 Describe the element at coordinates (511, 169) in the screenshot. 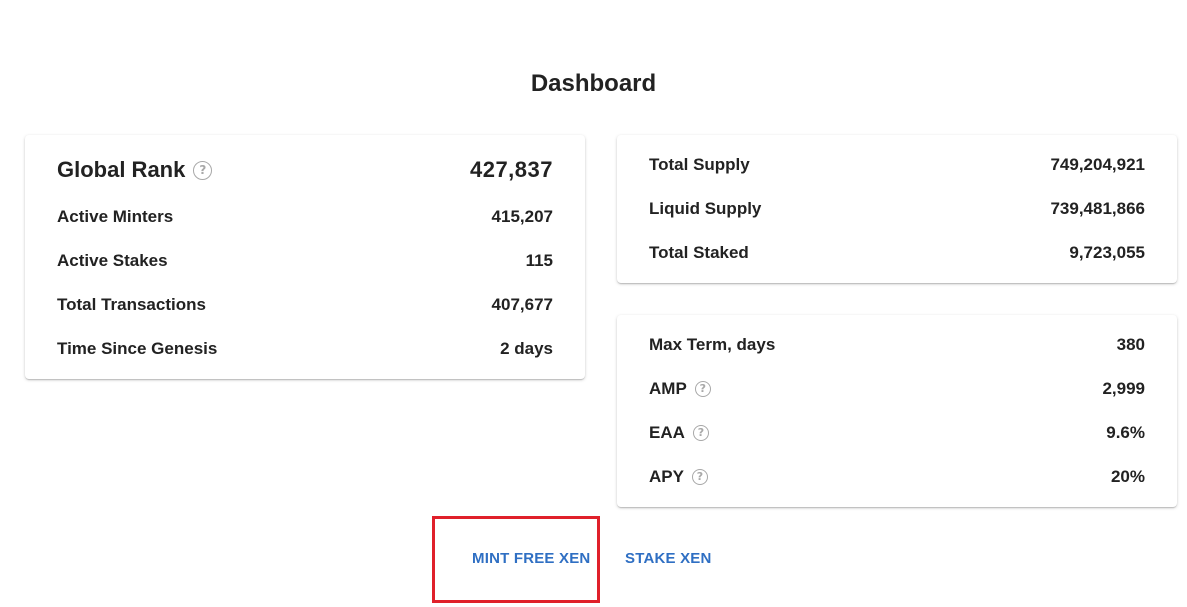

I see `global-rank-value: 427,837` at that location.